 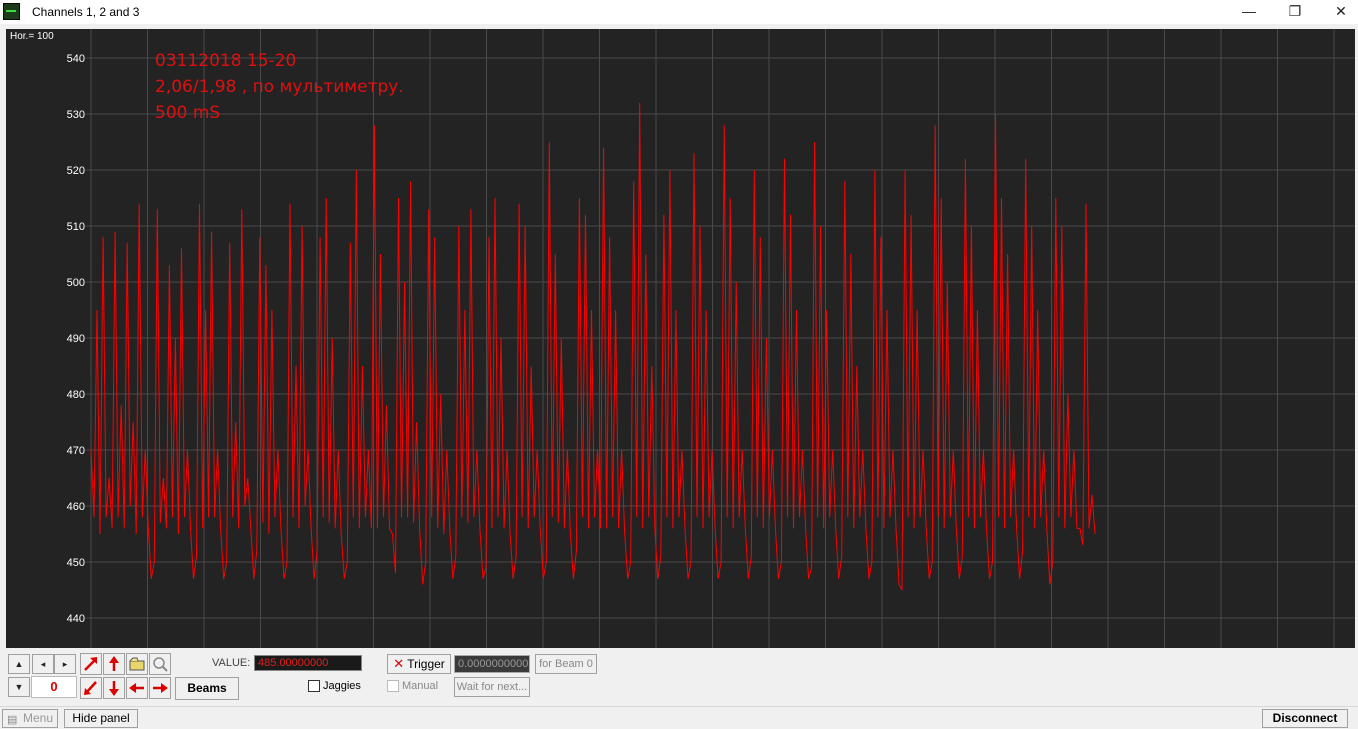 I want to click on menu-icon: ▤, so click(x=12, y=720).